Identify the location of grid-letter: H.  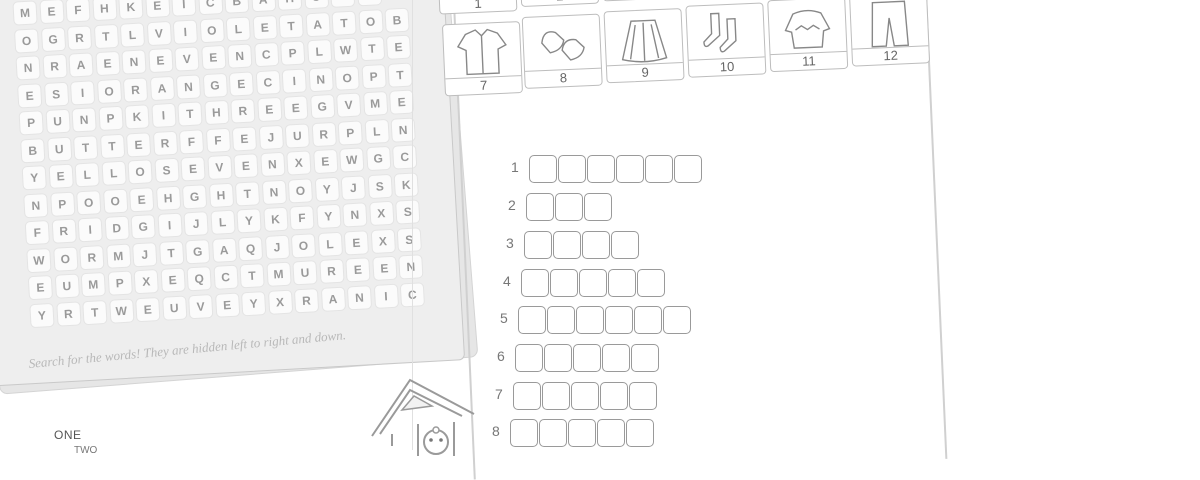
(216, 112).